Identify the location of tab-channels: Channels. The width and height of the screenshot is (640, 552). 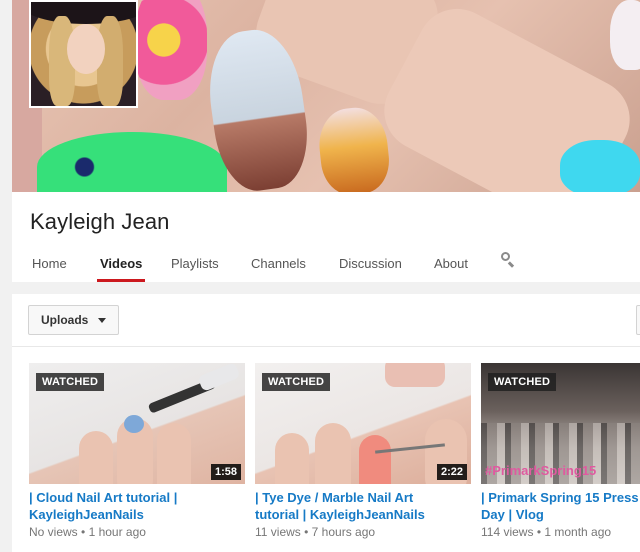
(278, 264).